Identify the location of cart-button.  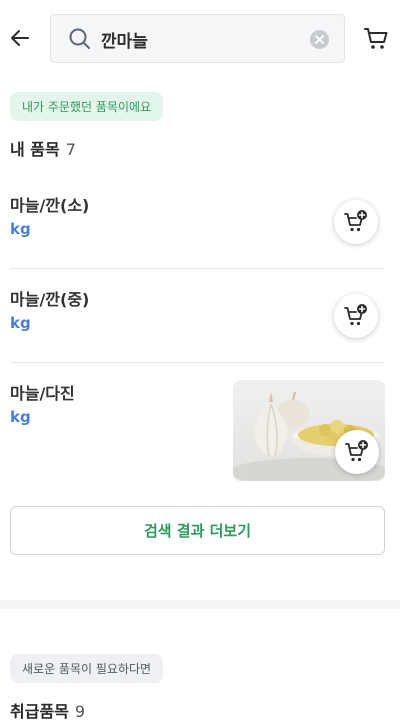
(376, 38).